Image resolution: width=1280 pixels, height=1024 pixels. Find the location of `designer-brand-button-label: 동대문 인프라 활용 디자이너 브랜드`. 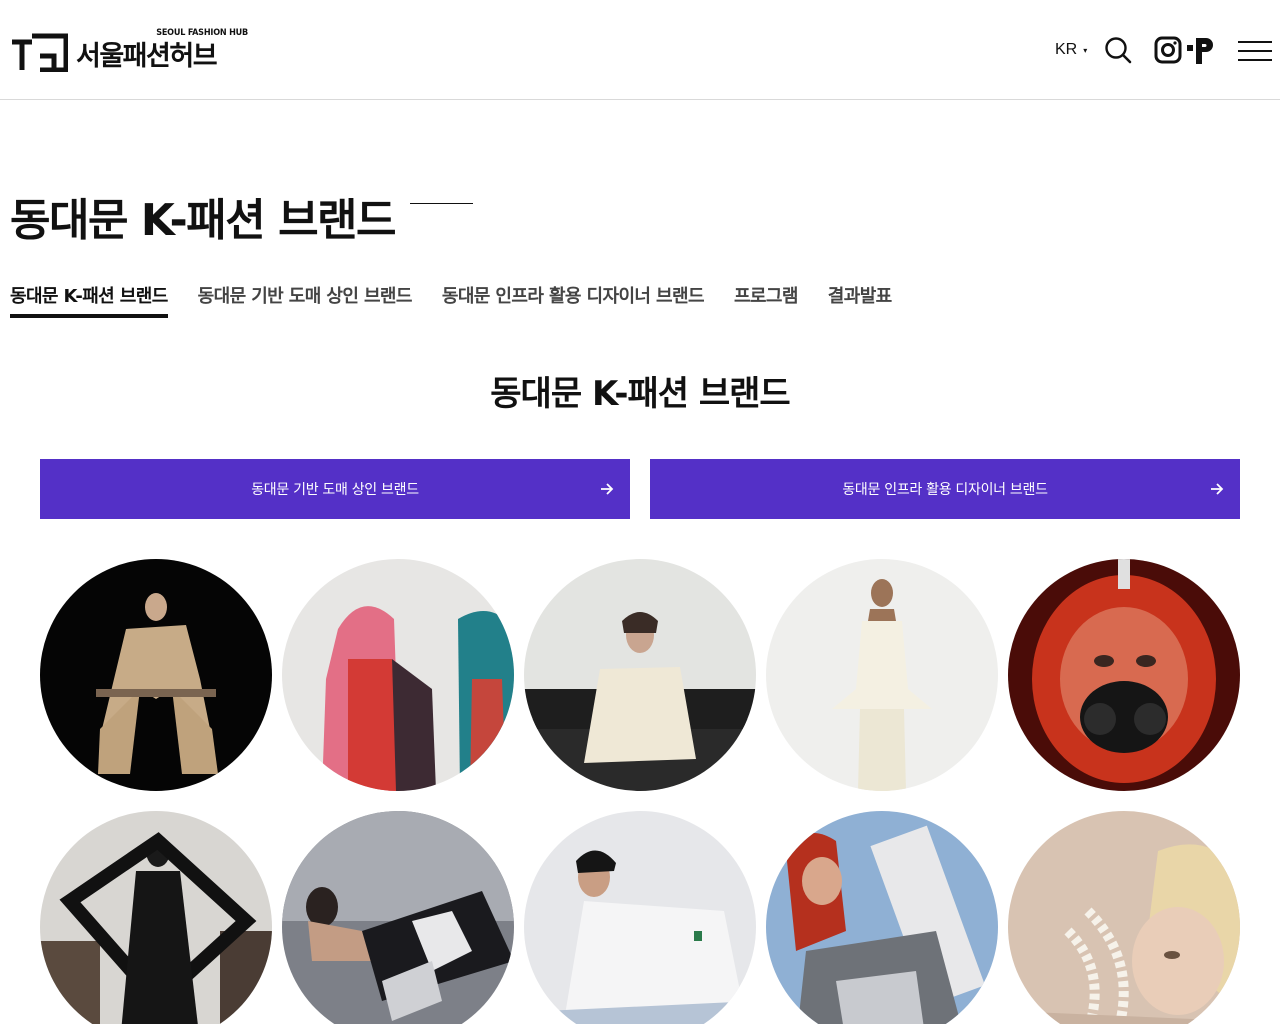

designer-brand-button-label: 동대문 인프라 활용 디자이너 브랜드 is located at coordinates (945, 490).